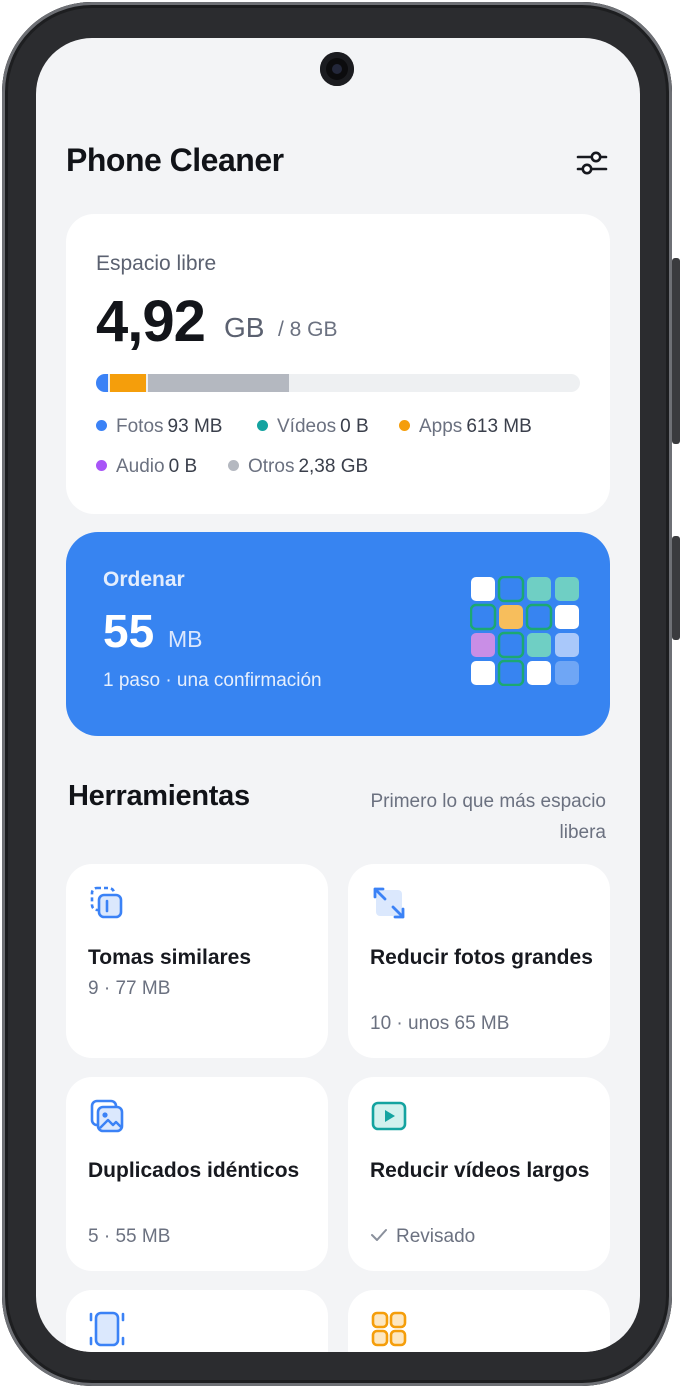 The image size is (680, 1390). I want to click on legend-name: Audio, so click(140, 466).